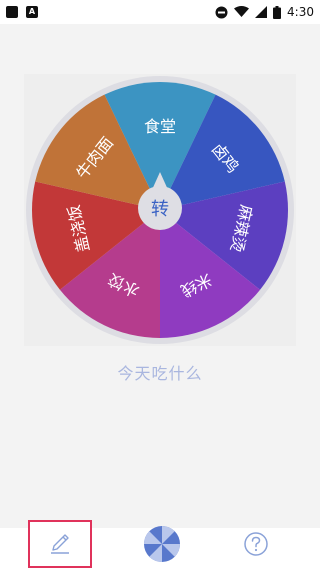 This screenshot has height=568, width=320. What do you see at coordinates (12, 12) in the screenshot?
I see `square-notification-icon` at bounding box center [12, 12].